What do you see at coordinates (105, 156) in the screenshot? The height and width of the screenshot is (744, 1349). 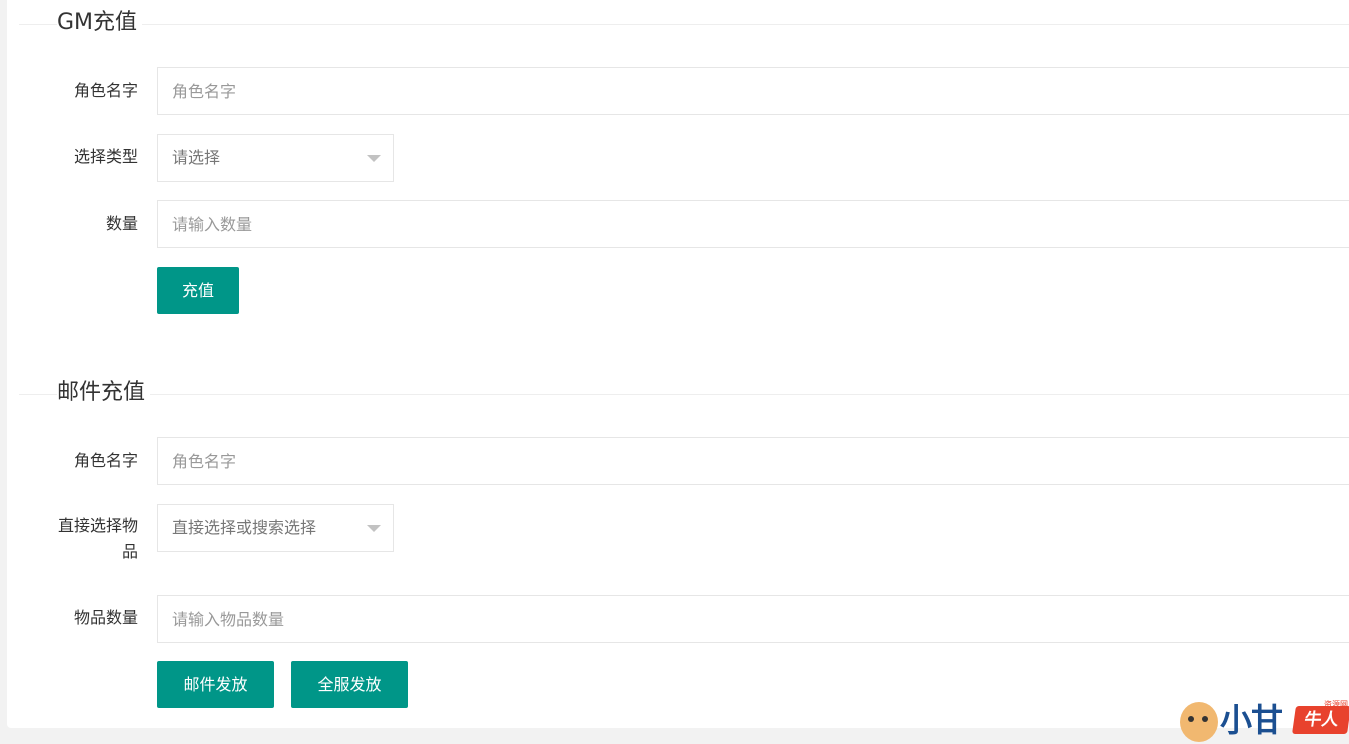 I see `gm-type-label: 选择类型` at bounding box center [105, 156].